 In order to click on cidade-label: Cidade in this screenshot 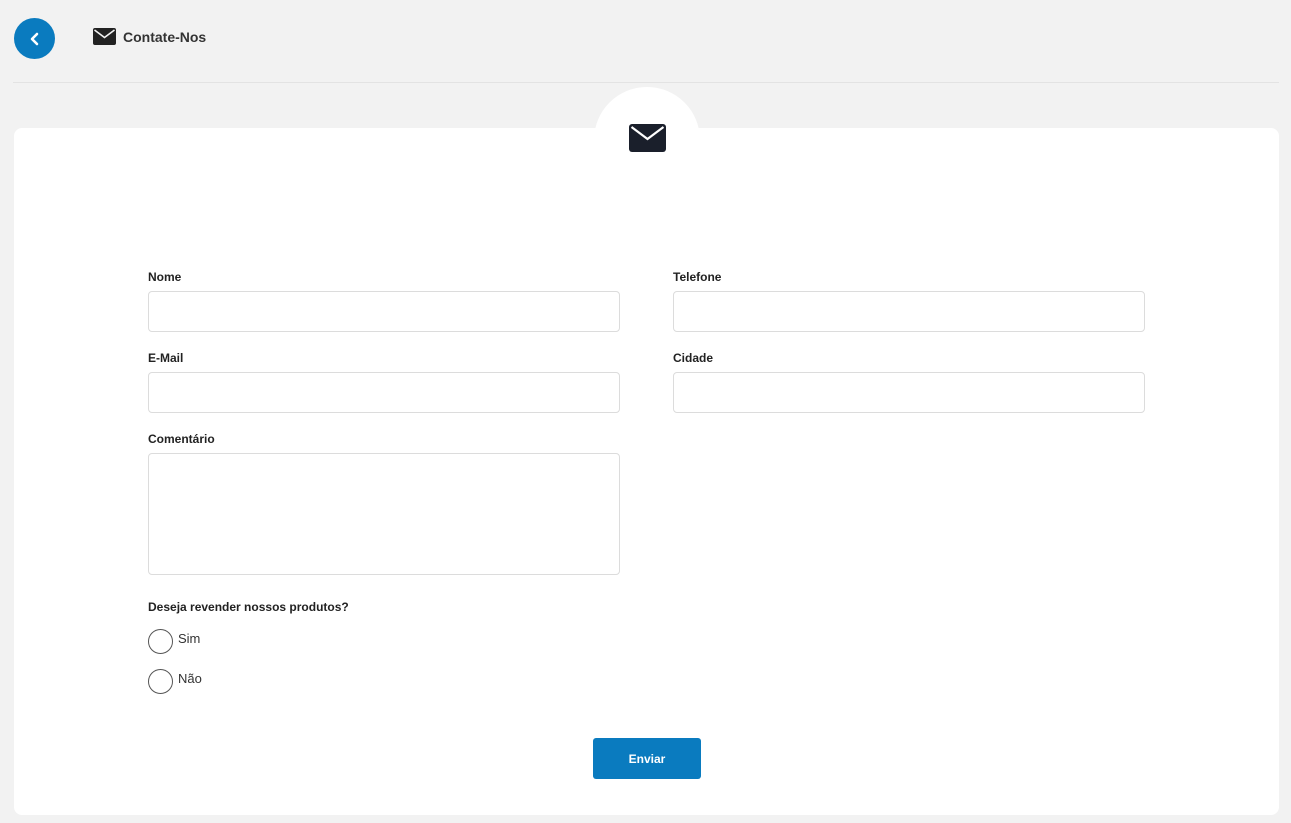, I will do `click(693, 358)`.